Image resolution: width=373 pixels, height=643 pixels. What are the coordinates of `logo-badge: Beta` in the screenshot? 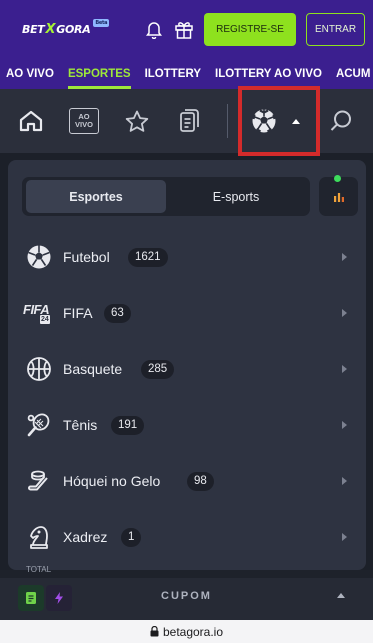 It's located at (101, 23).